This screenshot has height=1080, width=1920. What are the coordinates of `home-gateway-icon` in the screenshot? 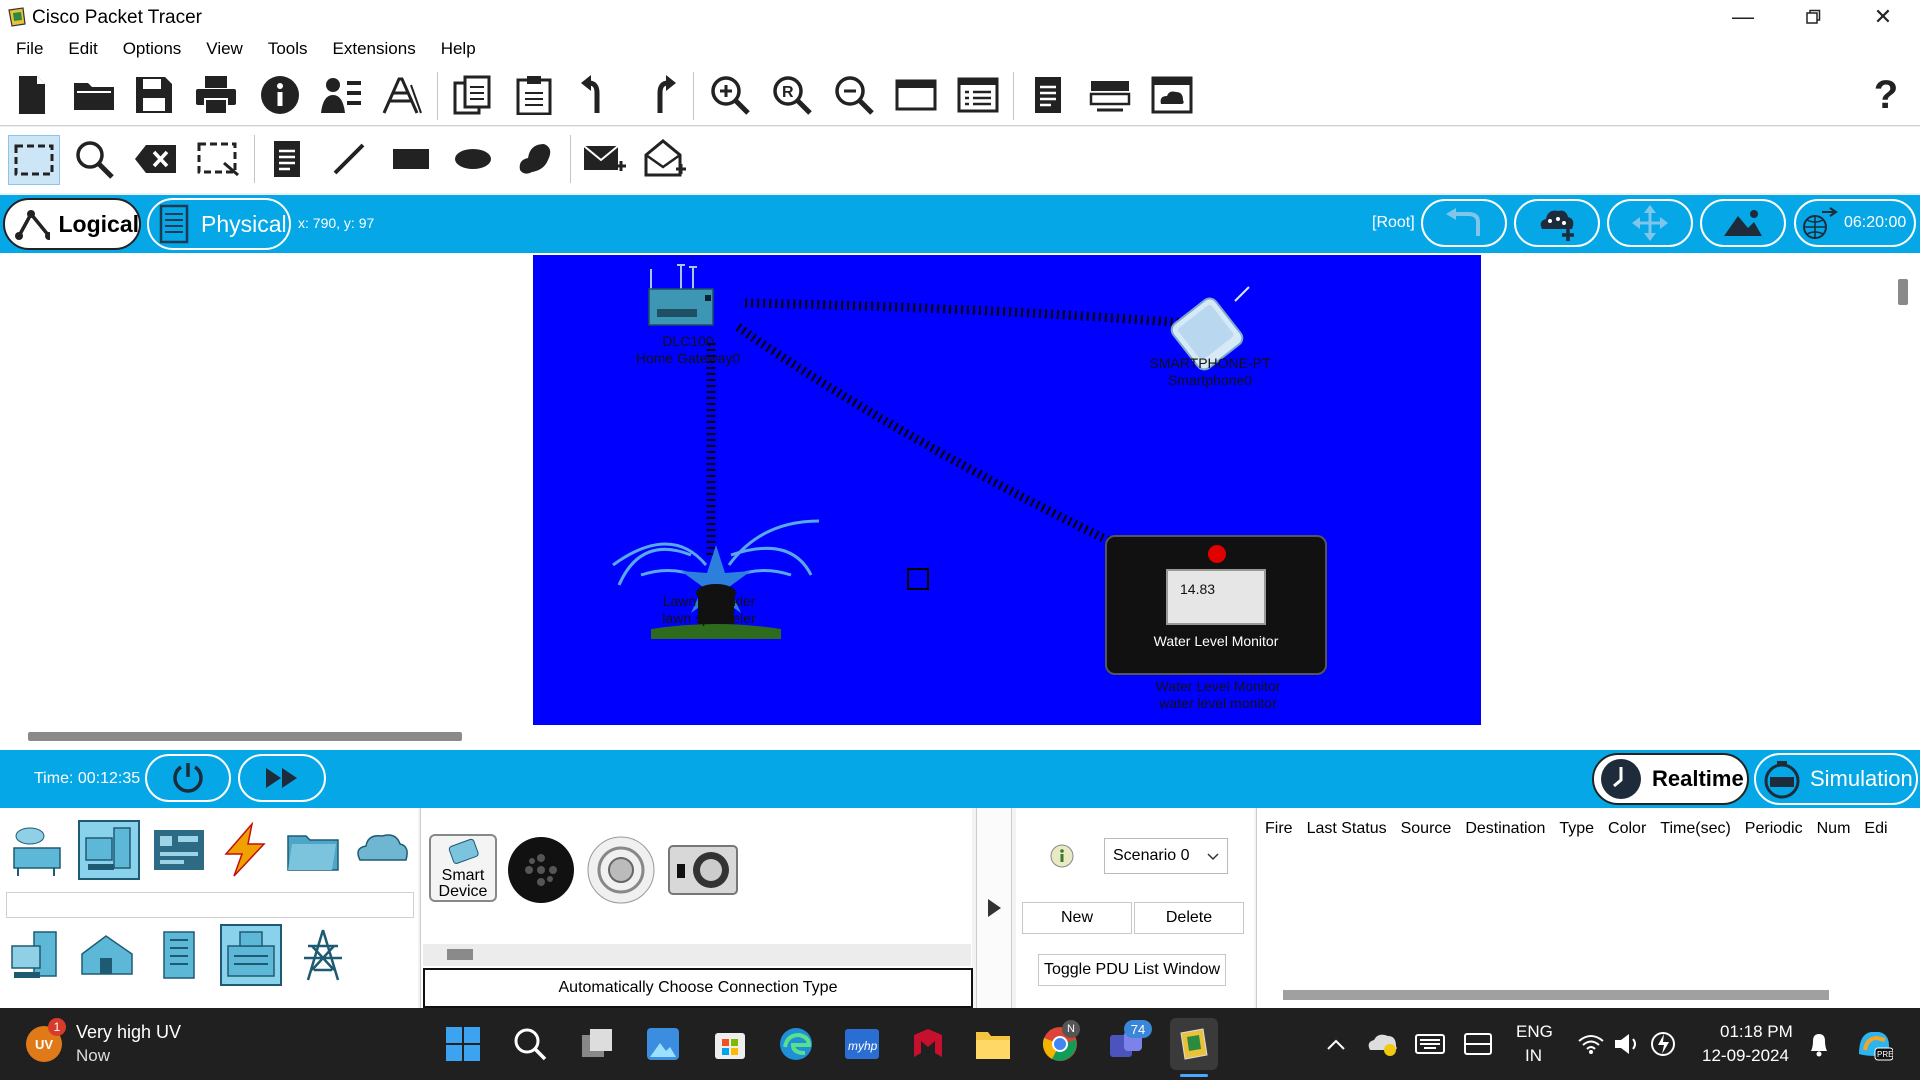 It's located at (683, 296).